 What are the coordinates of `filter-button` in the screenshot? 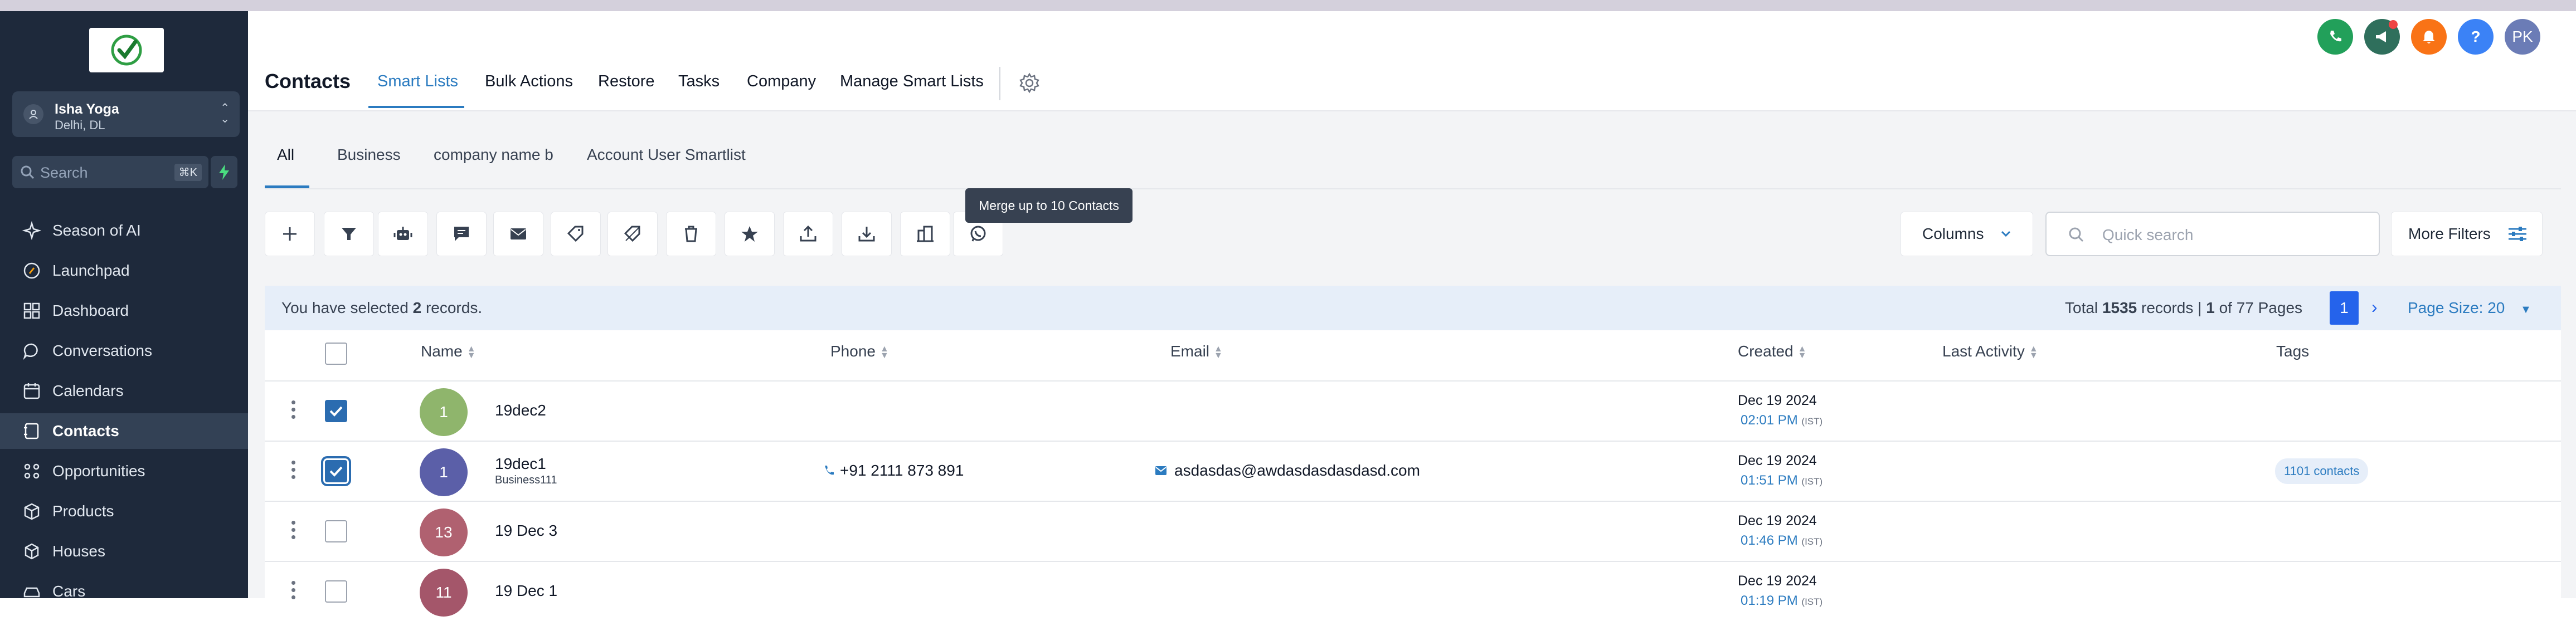 It's located at (349, 234).